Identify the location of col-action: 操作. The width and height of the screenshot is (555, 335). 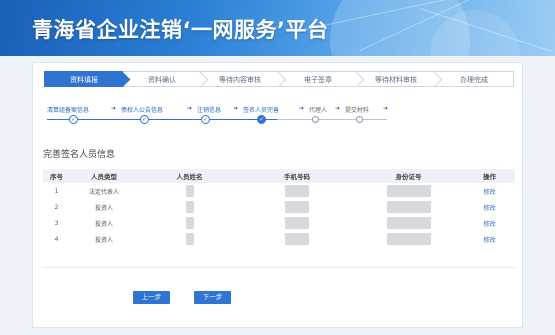
(489, 177).